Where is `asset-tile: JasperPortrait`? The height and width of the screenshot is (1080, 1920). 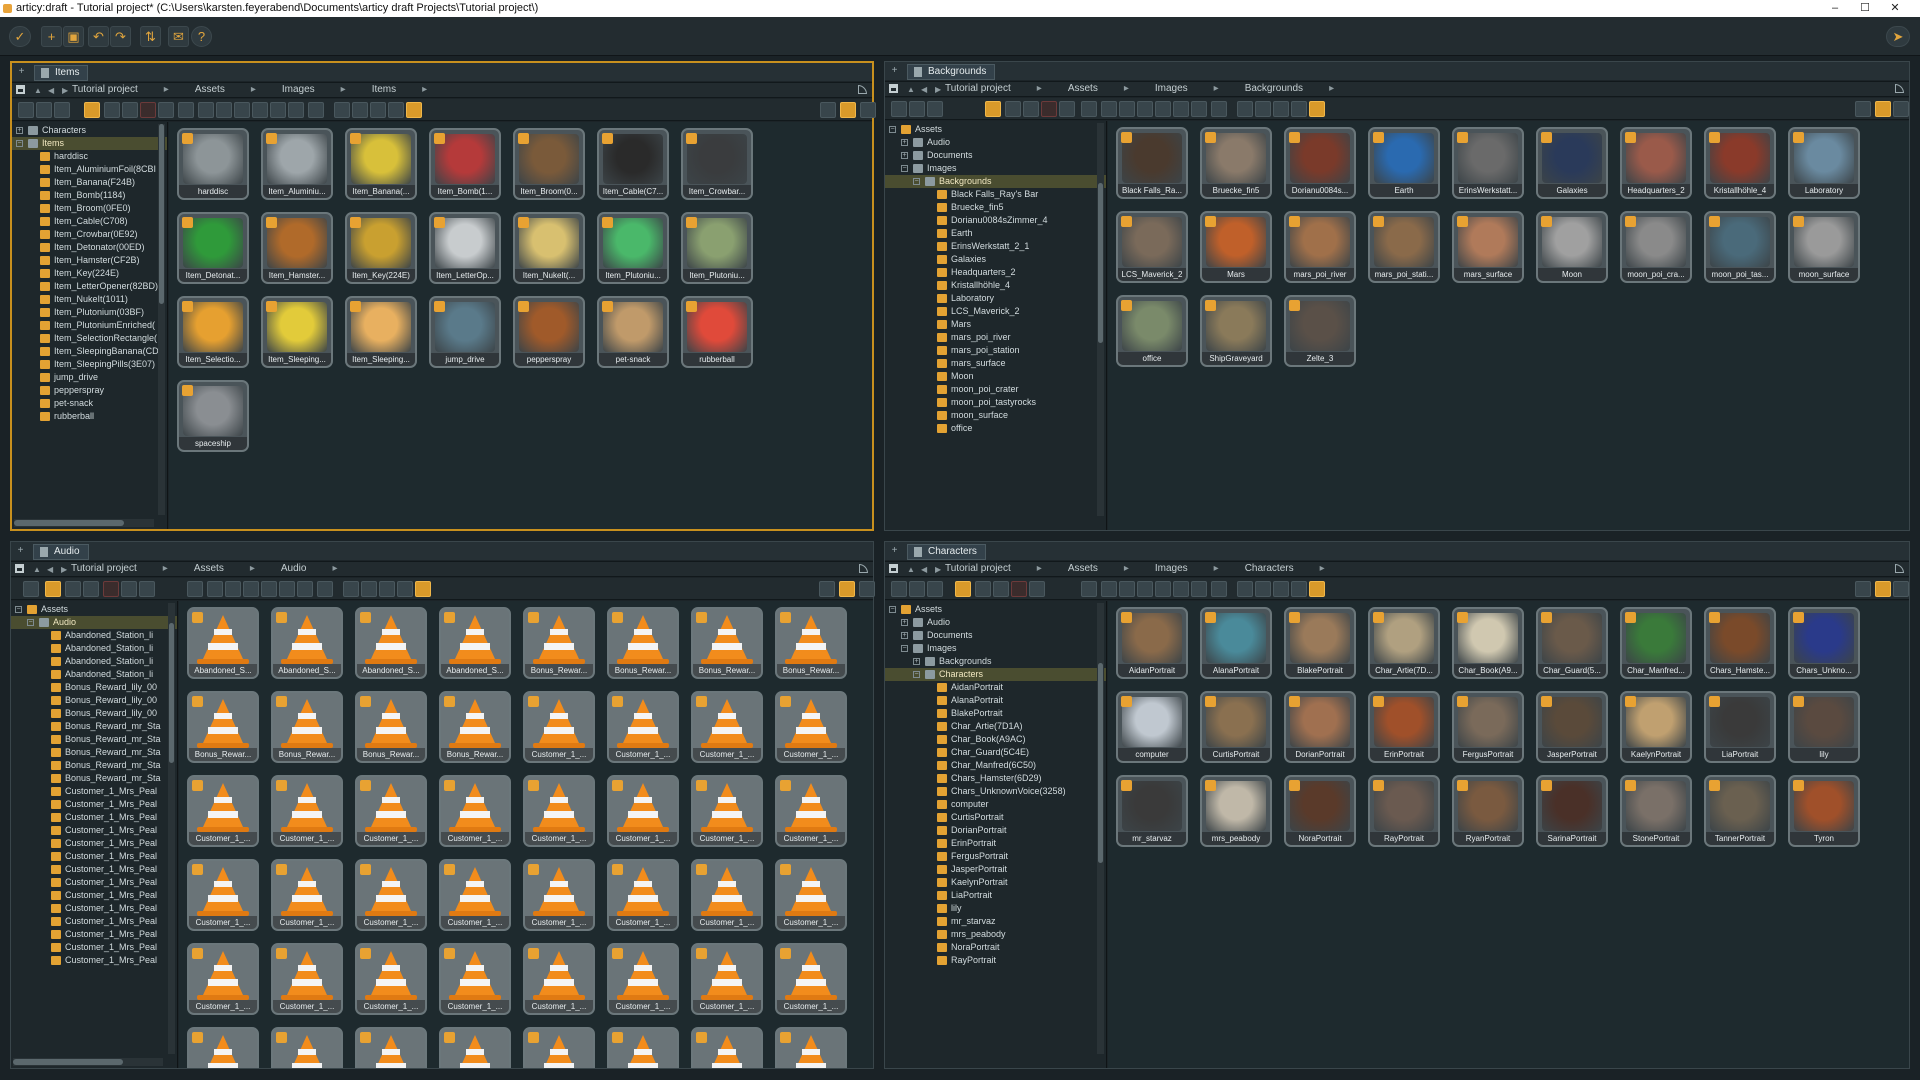 asset-tile: JasperPortrait is located at coordinates (1572, 727).